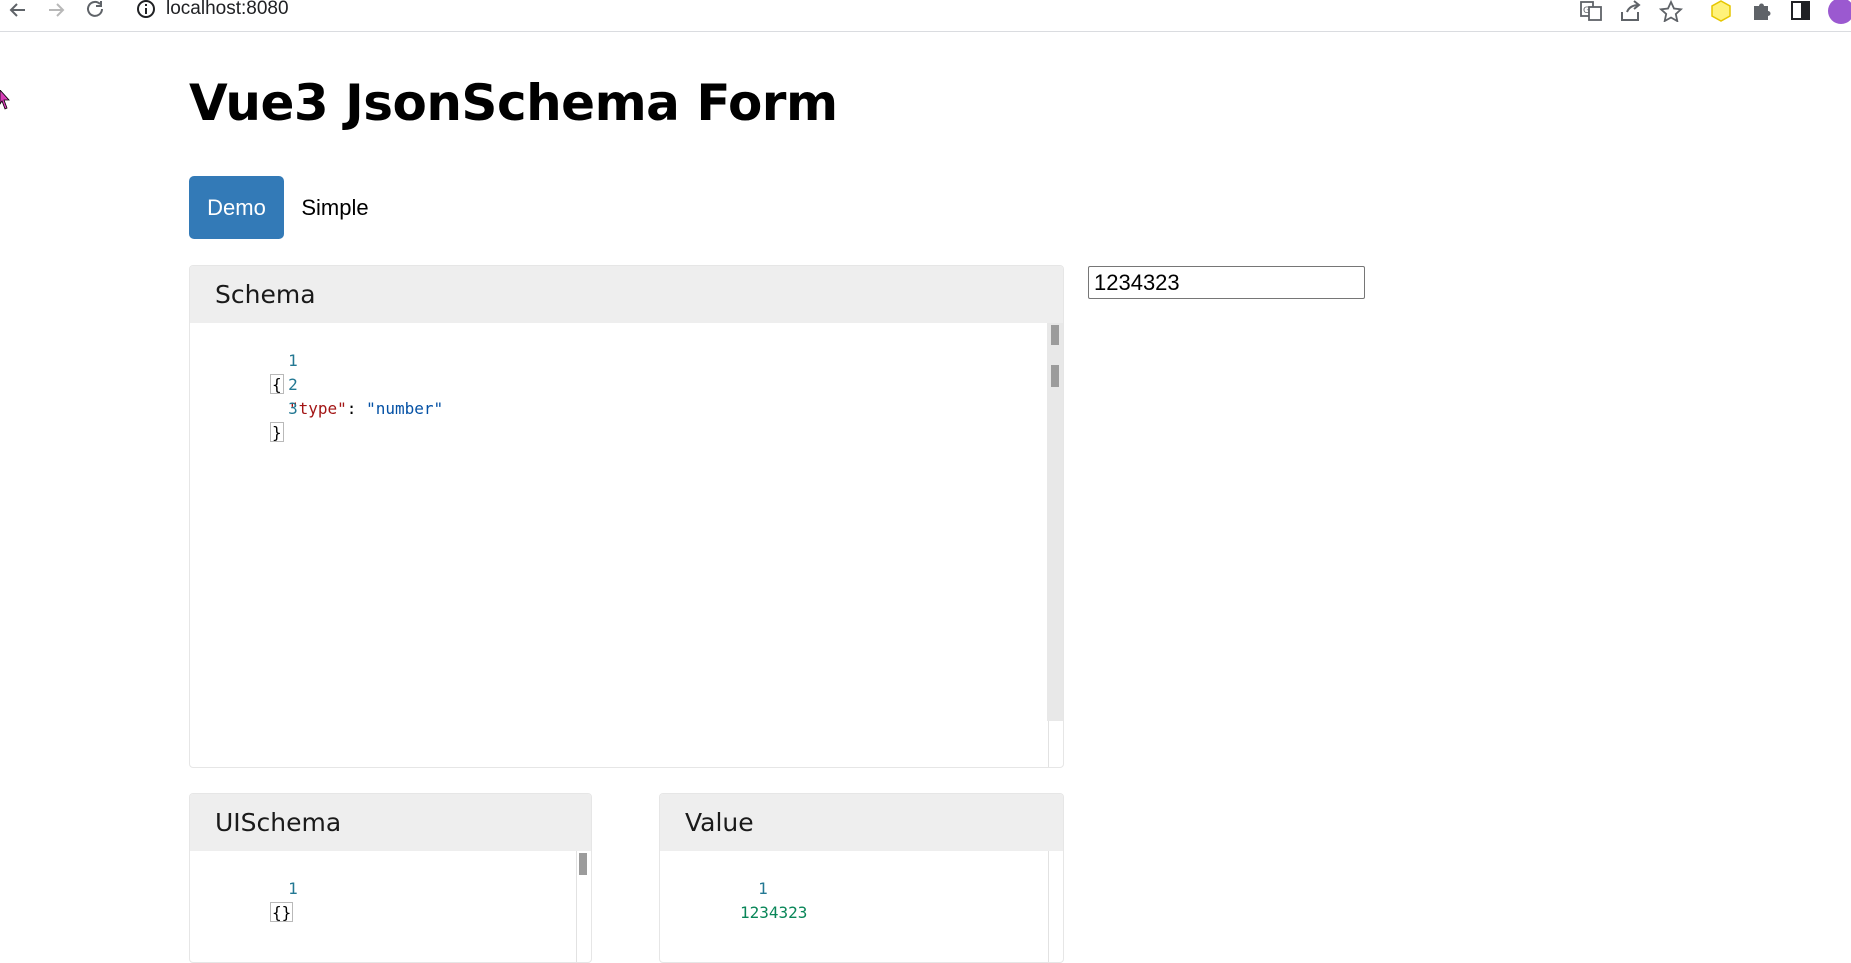 The image size is (1851, 963). I want to click on address-bar-url: localhost:8080, so click(227, 10).